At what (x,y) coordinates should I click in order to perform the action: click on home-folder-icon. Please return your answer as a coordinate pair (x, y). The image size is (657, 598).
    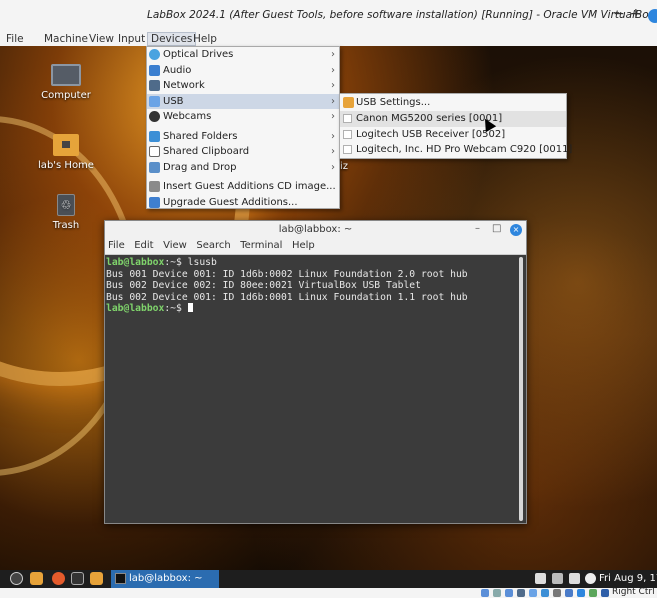
    Looking at the image, I should click on (66, 145).